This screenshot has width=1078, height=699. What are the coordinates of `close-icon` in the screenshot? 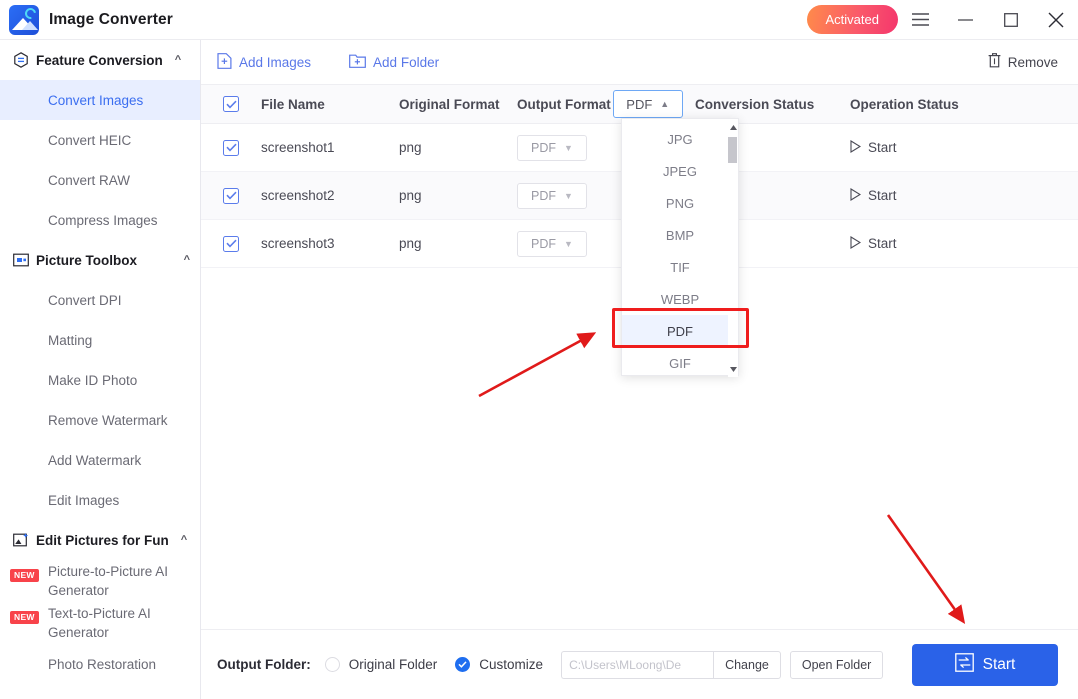 It's located at (1055, 20).